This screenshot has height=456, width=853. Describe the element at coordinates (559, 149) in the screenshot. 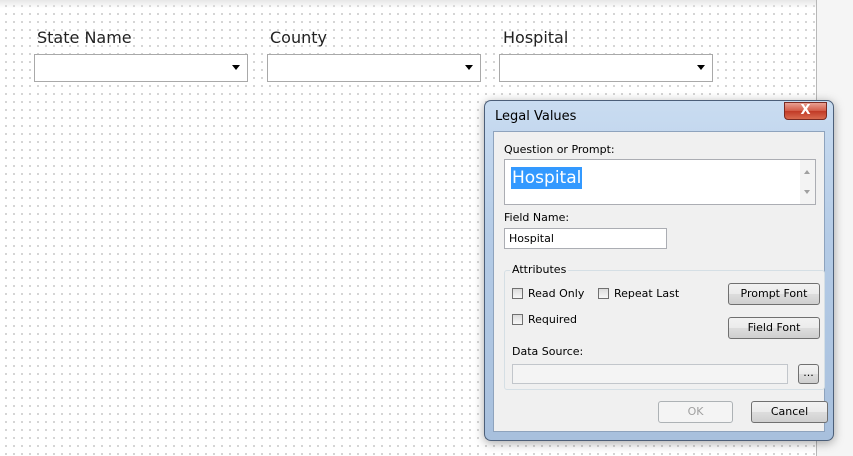

I see `question-label: Question or Prompt:` at that location.